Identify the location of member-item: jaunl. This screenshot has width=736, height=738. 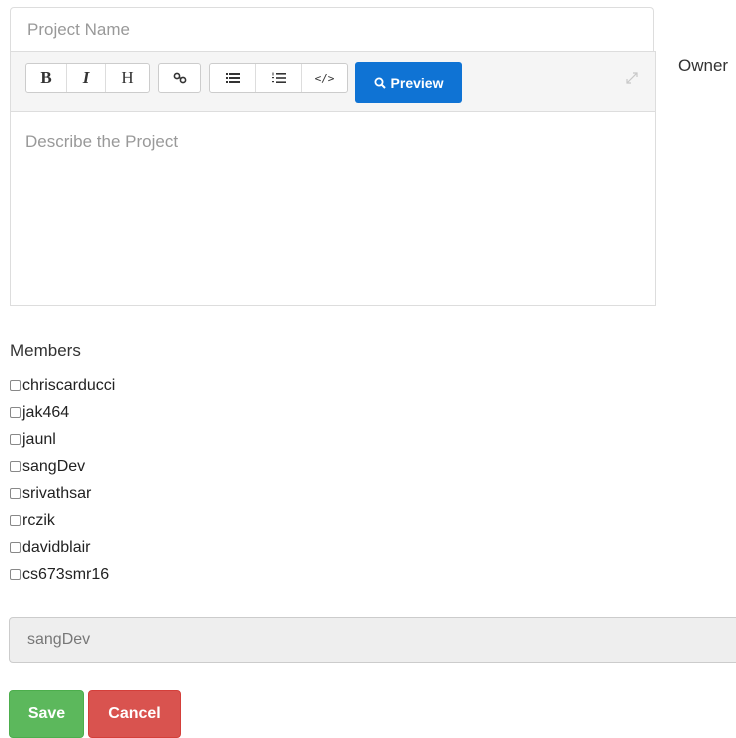
(62, 439).